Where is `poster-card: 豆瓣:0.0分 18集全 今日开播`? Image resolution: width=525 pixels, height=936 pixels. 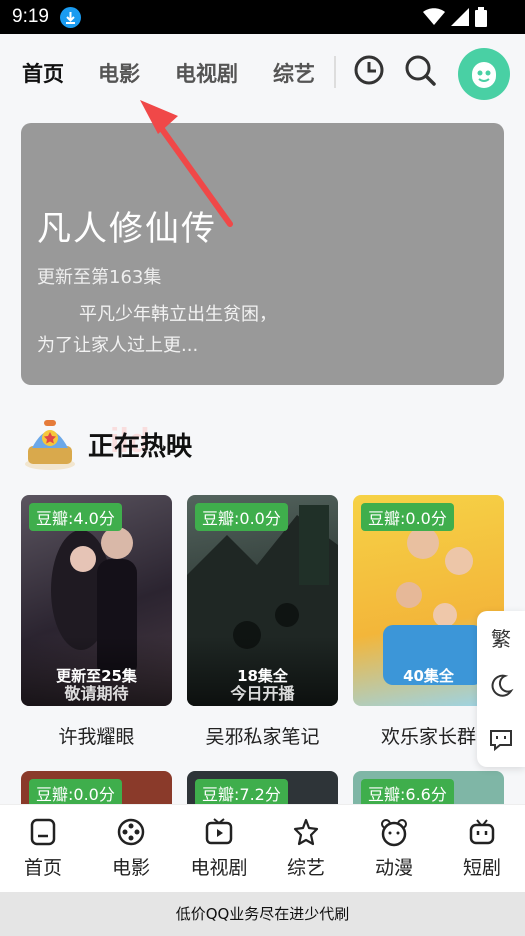 poster-card: 豆瓣:0.0分 18集全 今日开播 is located at coordinates (262, 600).